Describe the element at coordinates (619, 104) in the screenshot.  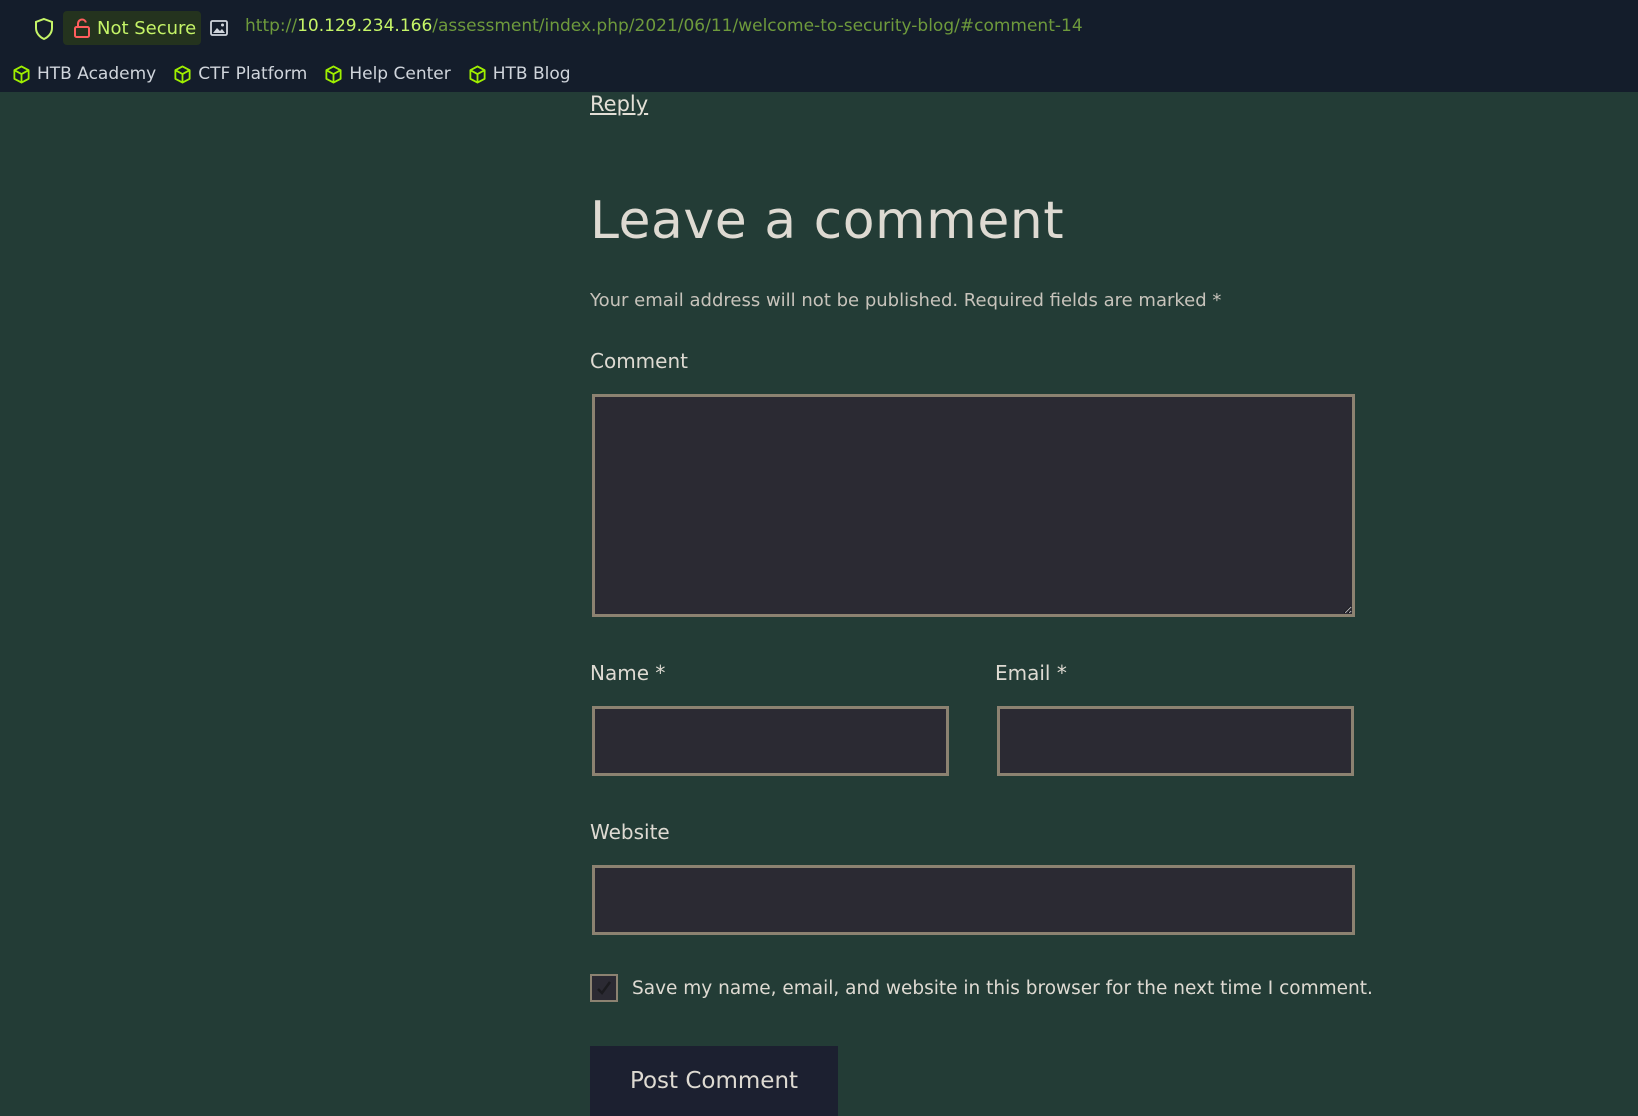
I see `reply-link: Reply` at that location.